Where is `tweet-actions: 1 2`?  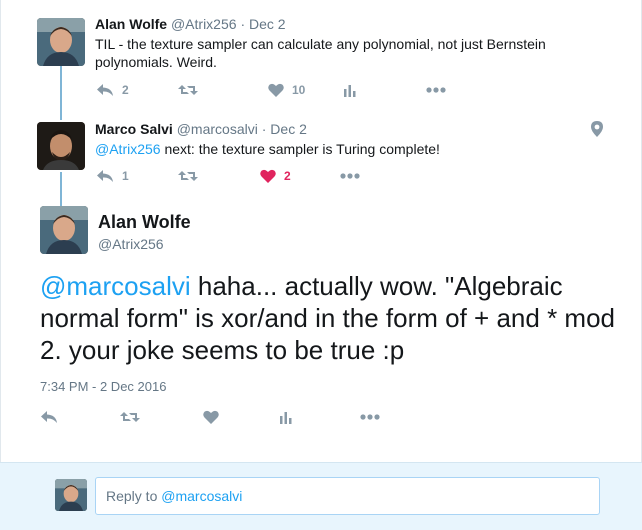
tweet-actions: 1 2 is located at coordinates (228, 176).